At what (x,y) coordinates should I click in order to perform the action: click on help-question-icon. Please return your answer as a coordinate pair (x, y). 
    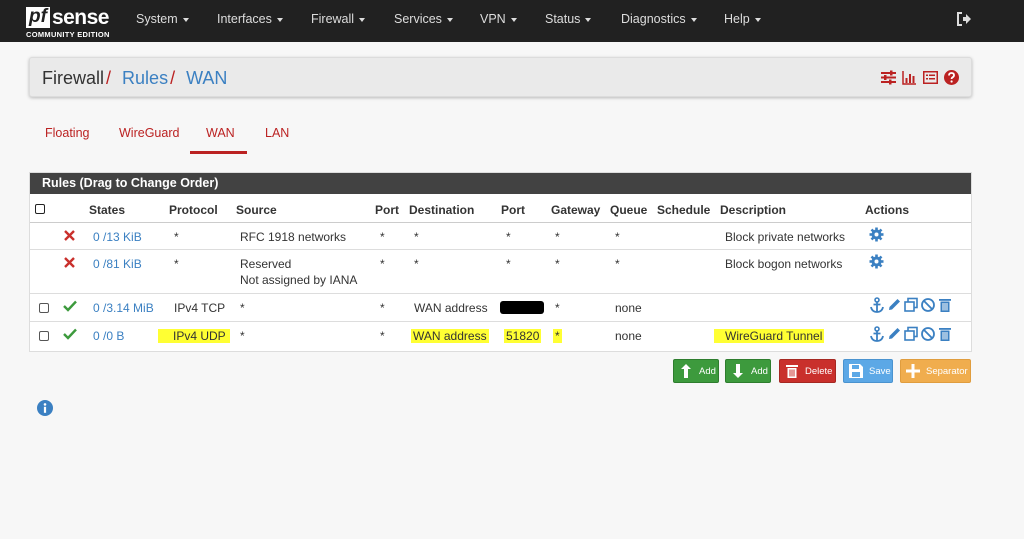
    Looking at the image, I should click on (951, 77).